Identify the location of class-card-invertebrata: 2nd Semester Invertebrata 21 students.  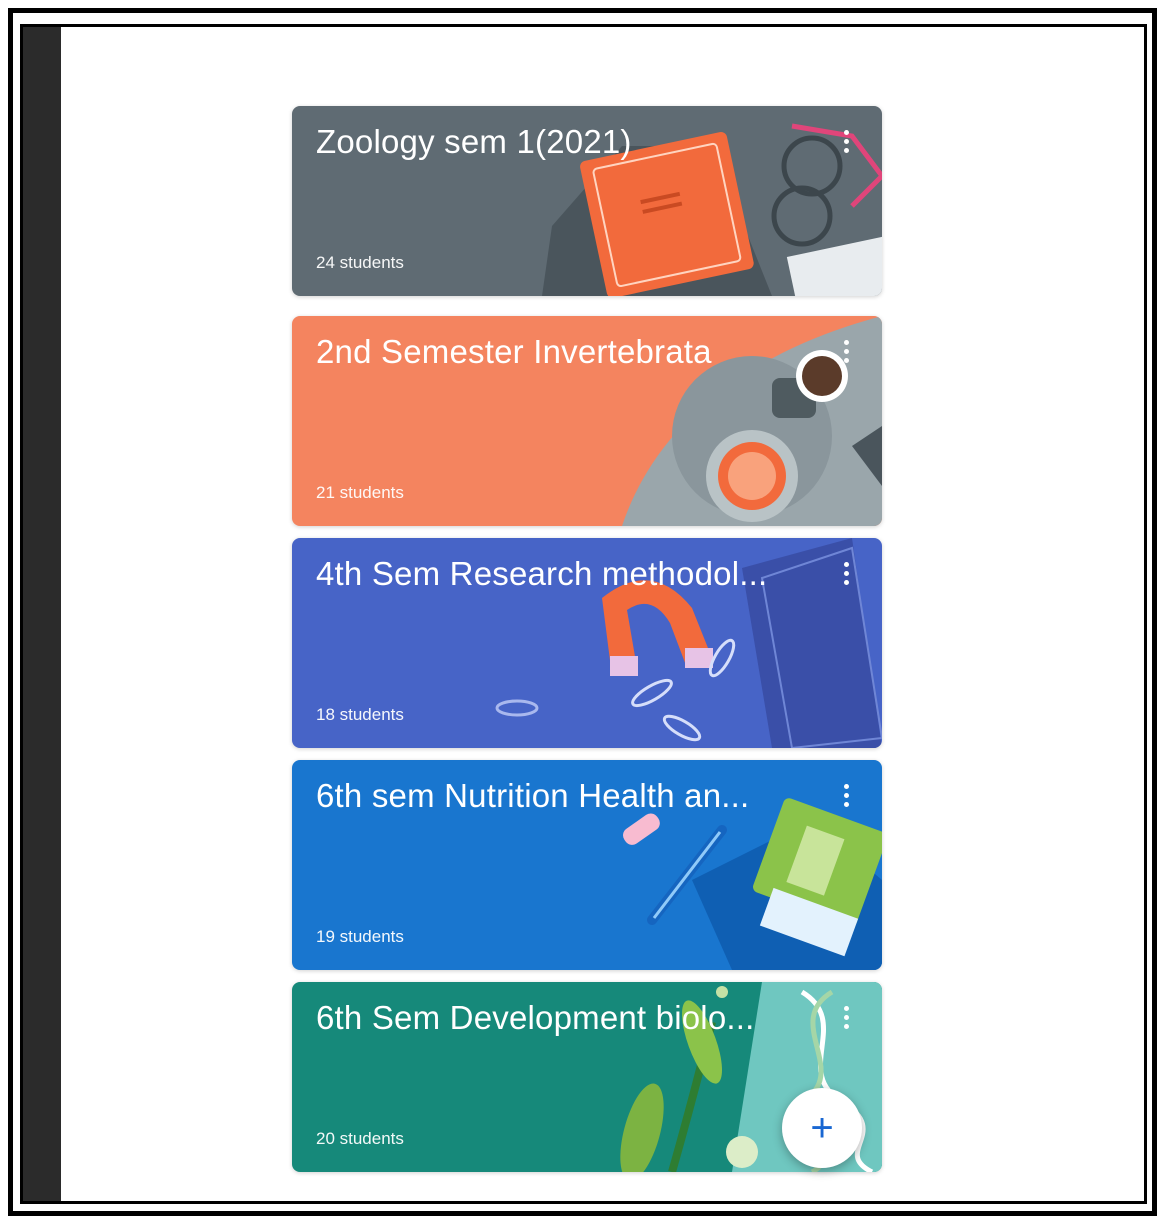
(587, 421).